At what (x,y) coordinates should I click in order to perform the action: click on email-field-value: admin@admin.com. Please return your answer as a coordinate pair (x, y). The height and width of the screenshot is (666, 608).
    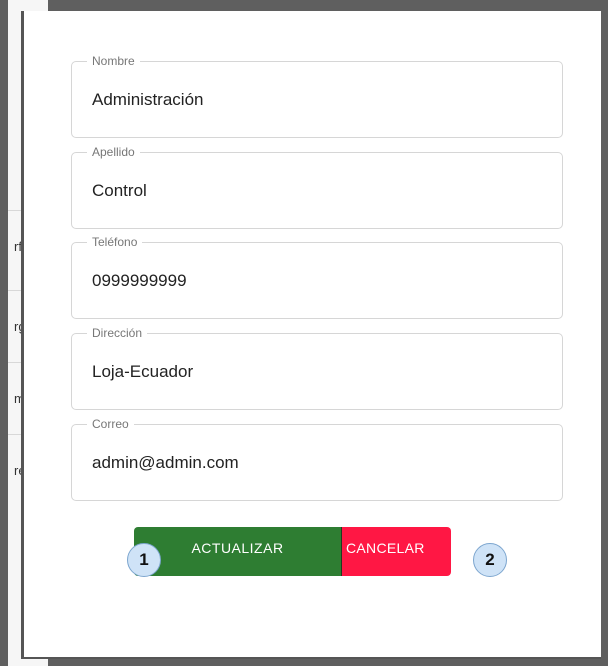
    Looking at the image, I should click on (165, 463).